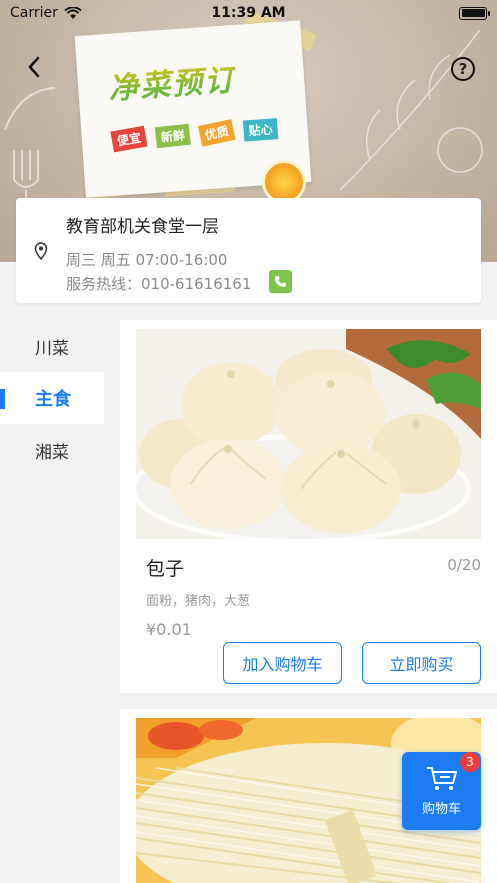 The width and height of the screenshot is (497, 883). I want to click on buy-now-button: 立即购买, so click(421, 663).